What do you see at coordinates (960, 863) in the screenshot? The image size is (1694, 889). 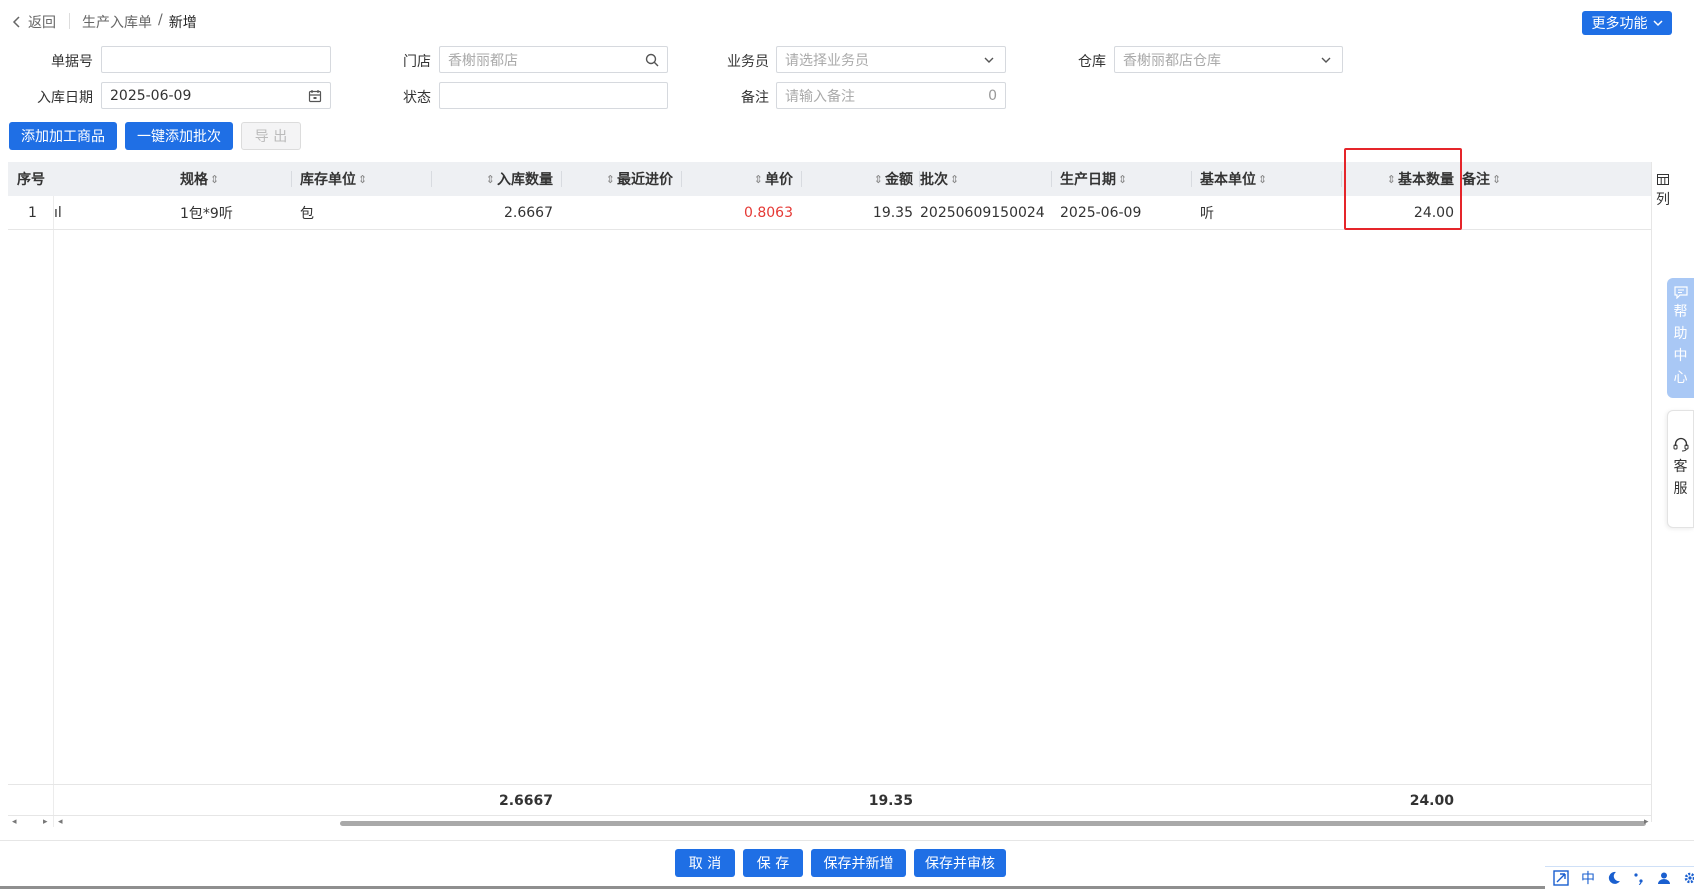 I see `save-and-audit-button: 保存并审核` at bounding box center [960, 863].